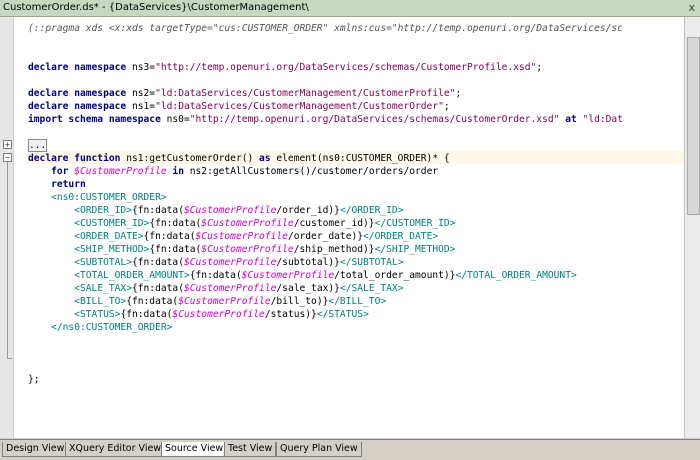 This screenshot has width=700, height=460. Describe the element at coordinates (516, 275) in the screenshot. I see `code-token: </TOTAL_ORDER_AMOUNT>` at that location.